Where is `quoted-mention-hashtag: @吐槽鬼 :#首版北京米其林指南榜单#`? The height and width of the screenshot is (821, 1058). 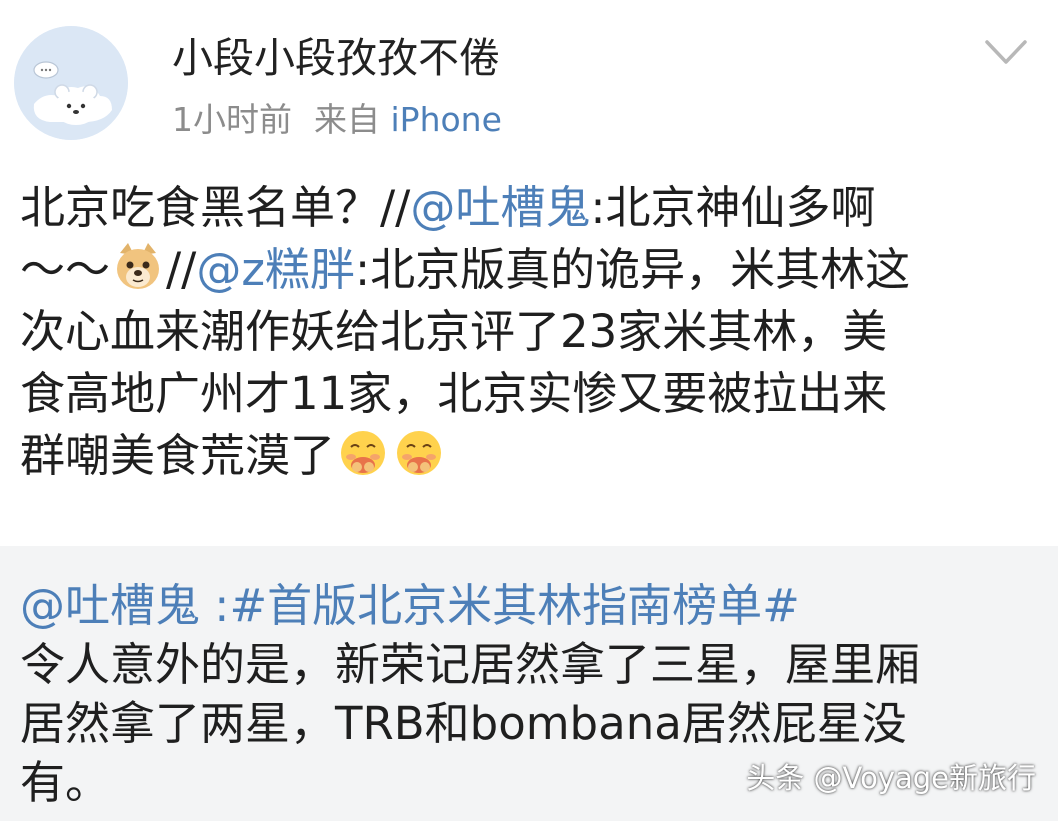 quoted-mention-hashtag: @吐槽鬼 :#首版北京米其林指南榜单# is located at coordinates (530, 605).